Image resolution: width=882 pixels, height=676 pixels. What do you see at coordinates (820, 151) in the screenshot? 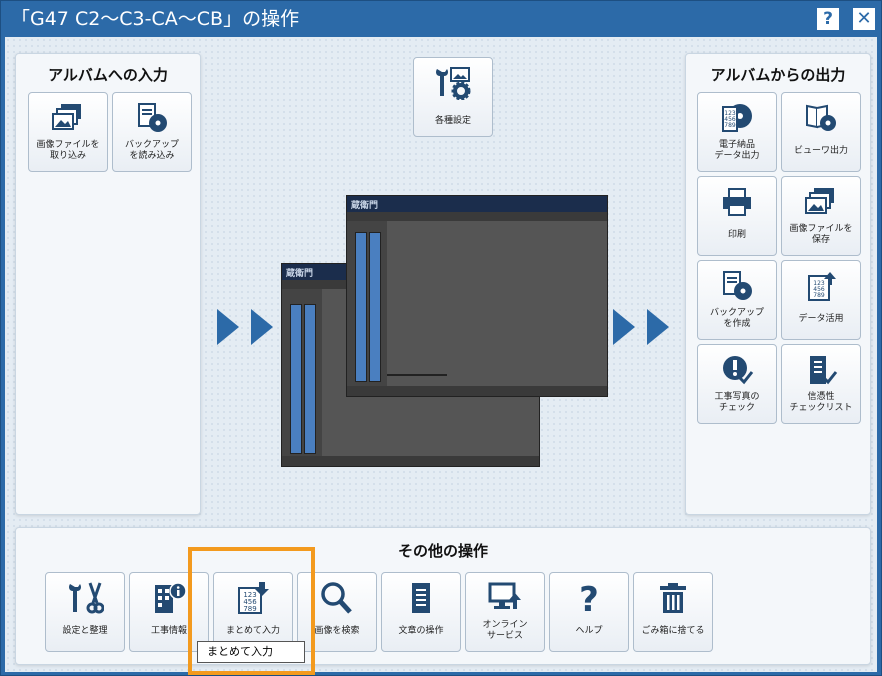
I see `viewer-output-label: ビューワ出力` at bounding box center [820, 151].